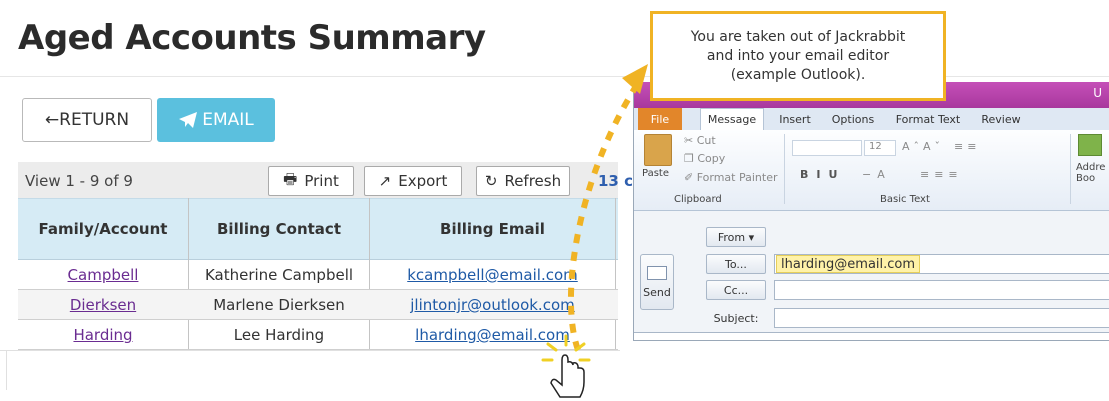  What do you see at coordinates (492, 229) in the screenshot?
I see `column-header-email: Billing Email` at bounding box center [492, 229].